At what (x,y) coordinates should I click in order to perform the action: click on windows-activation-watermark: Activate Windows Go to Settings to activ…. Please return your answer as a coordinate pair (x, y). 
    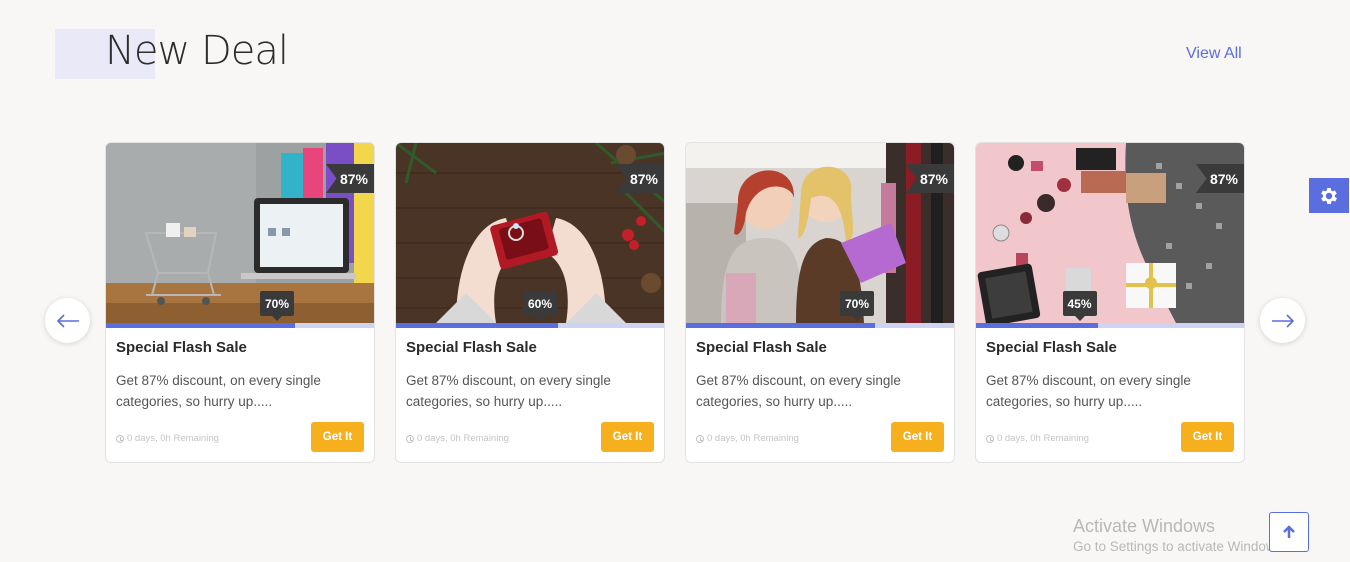
    Looking at the image, I should click on (1179, 535).